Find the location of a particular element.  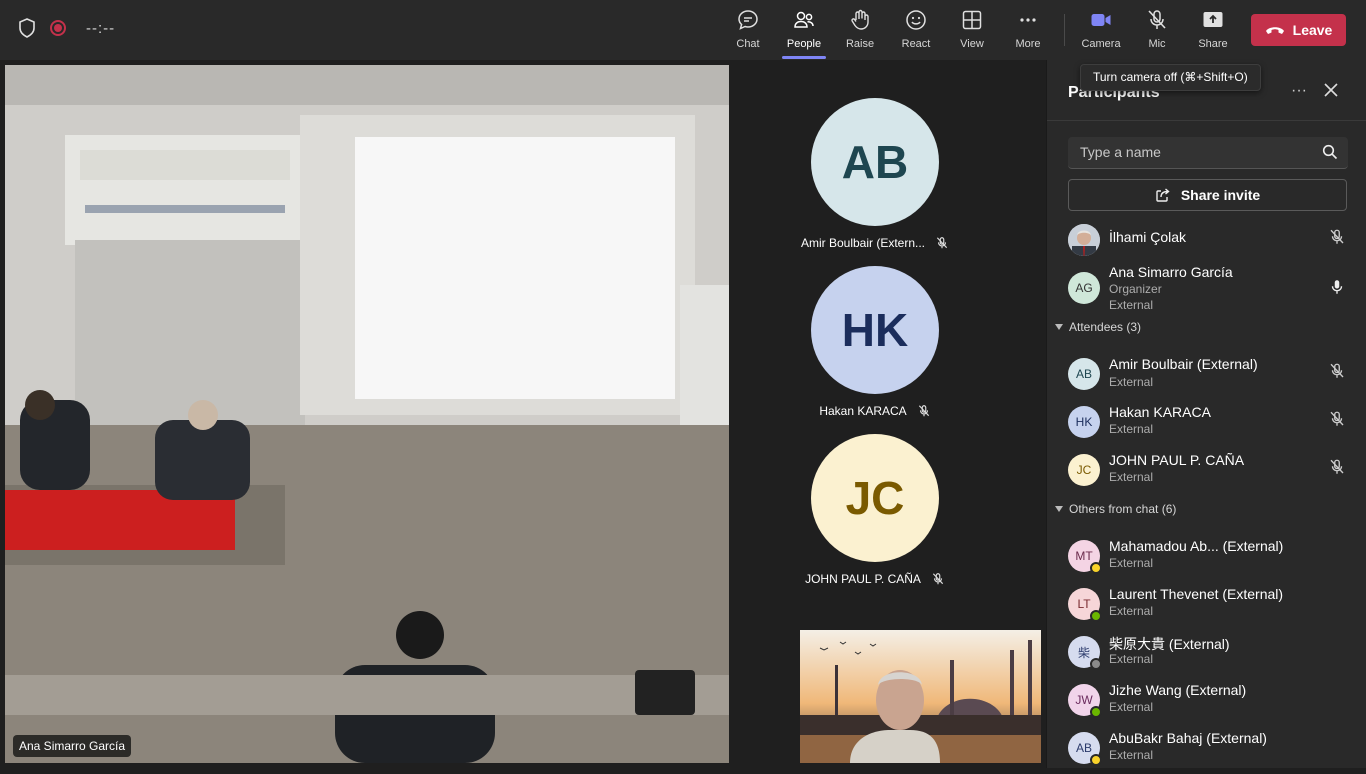

raise-hand-button: Raise is located at coordinates (860, 32).